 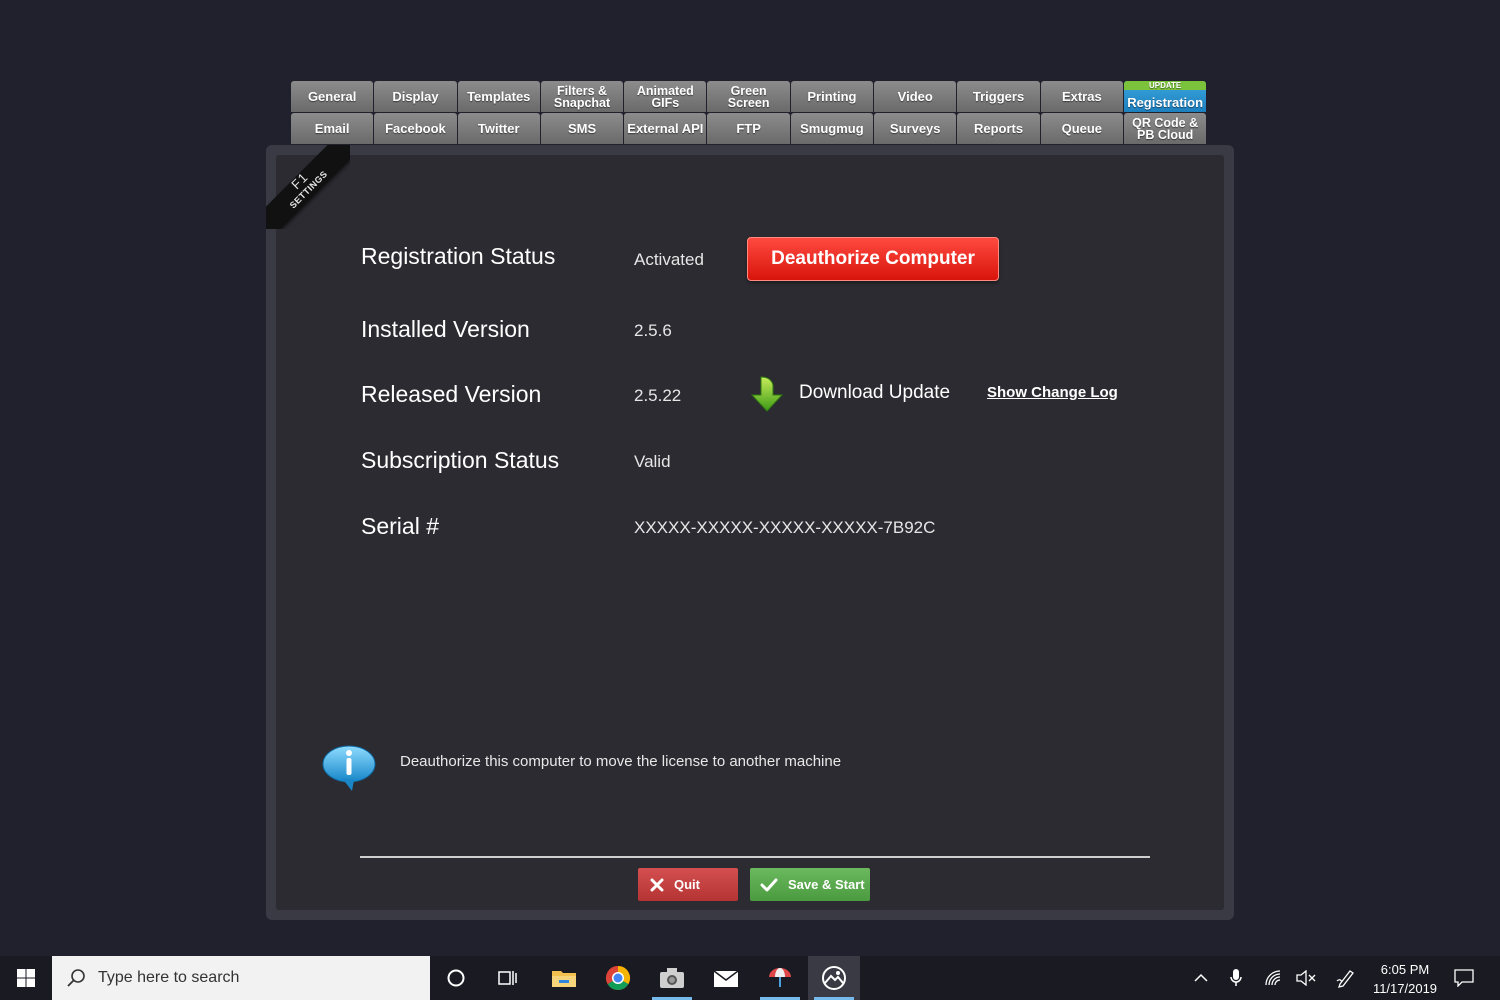 I want to click on ribbon-label: SETTINGS, so click(x=308, y=189).